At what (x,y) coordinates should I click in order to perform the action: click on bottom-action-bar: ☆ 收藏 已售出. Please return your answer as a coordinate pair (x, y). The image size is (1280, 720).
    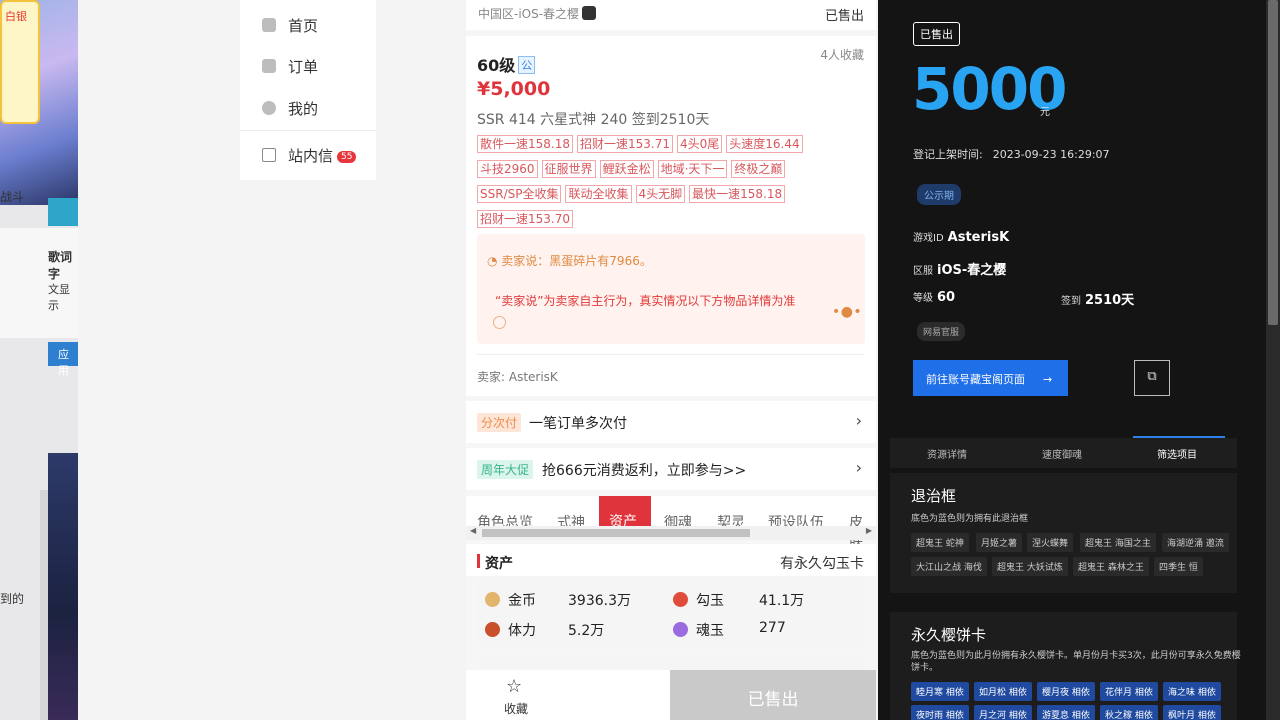
    Looking at the image, I should click on (671, 695).